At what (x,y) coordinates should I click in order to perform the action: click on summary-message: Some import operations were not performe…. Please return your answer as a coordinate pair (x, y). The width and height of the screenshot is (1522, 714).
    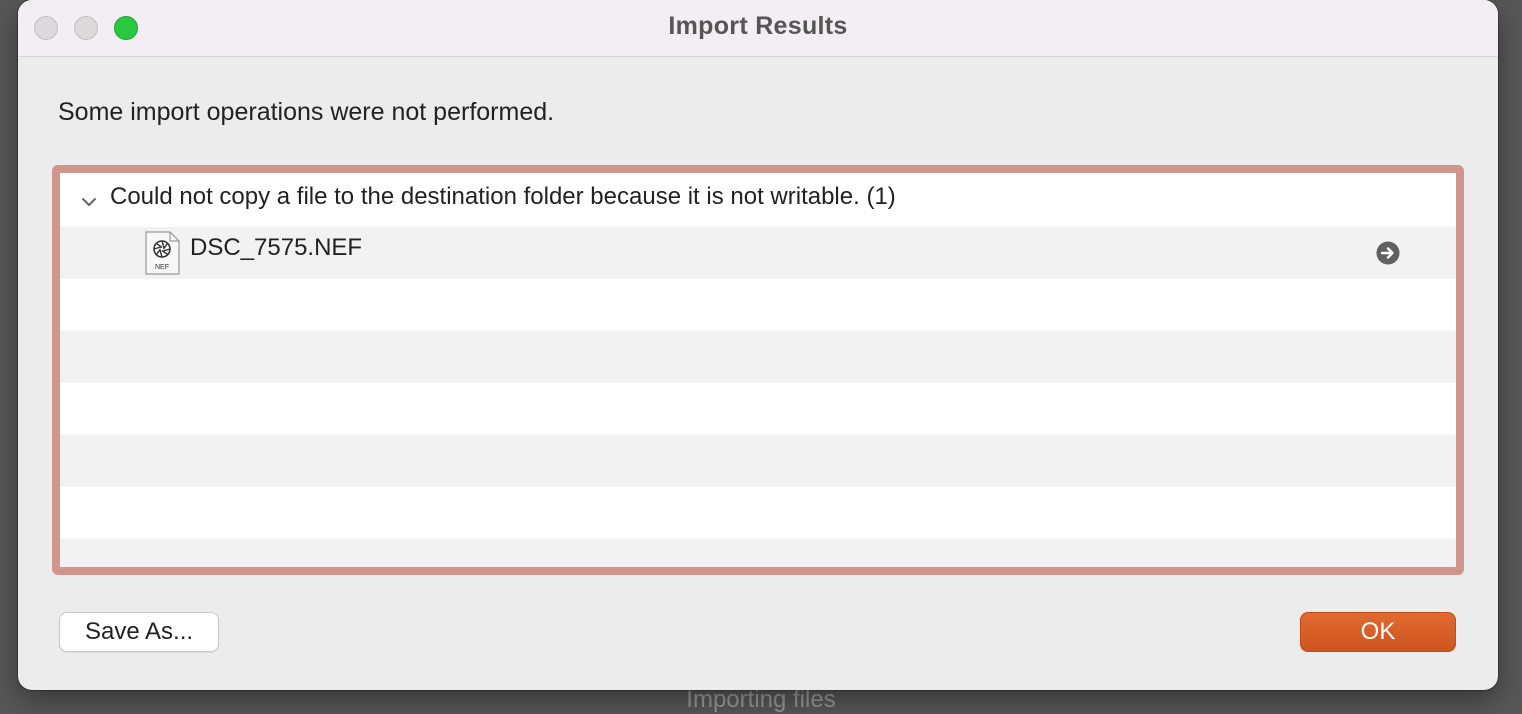
    Looking at the image, I should click on (306, 112).